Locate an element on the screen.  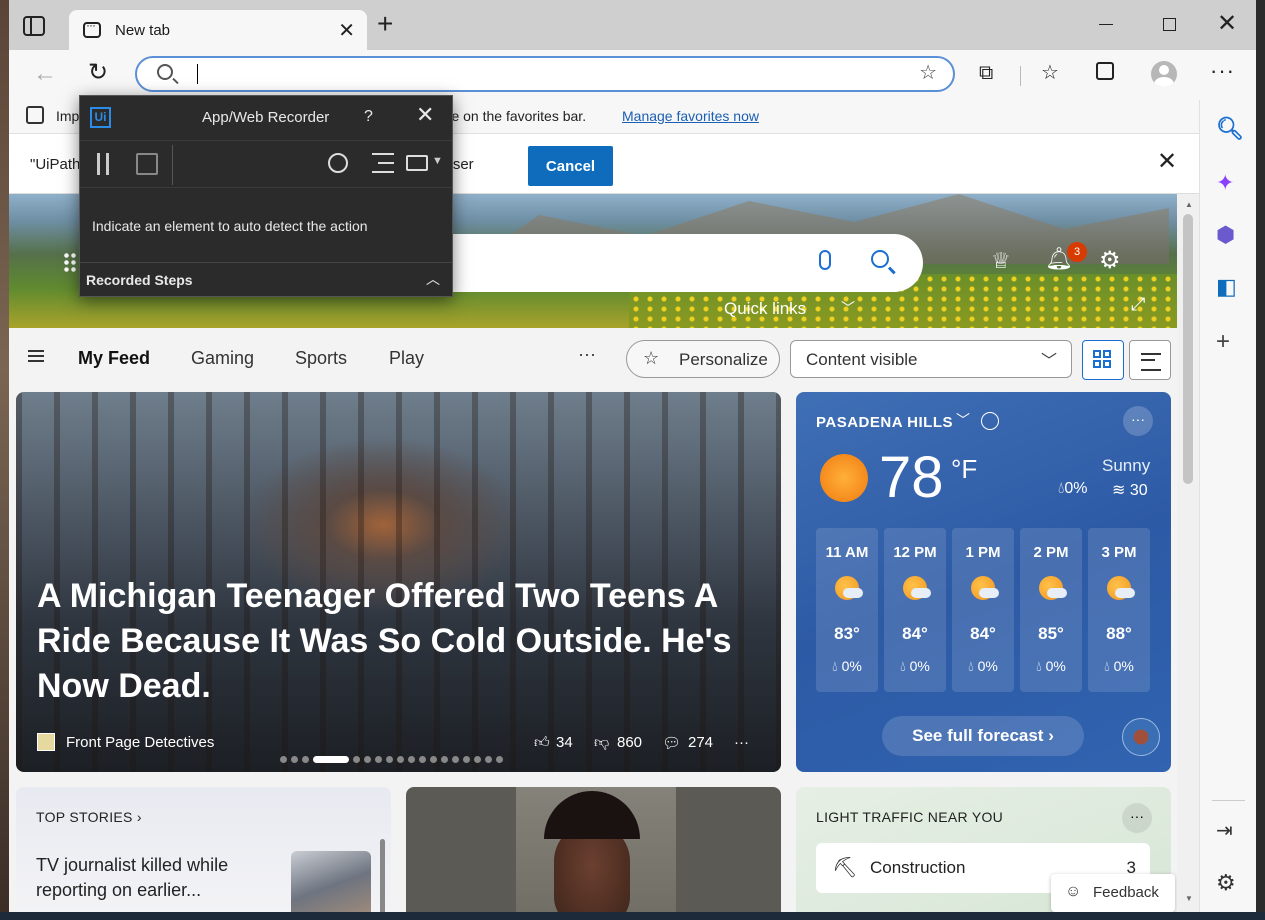
article-more-button: ··· is located at coordinates (741, 742).